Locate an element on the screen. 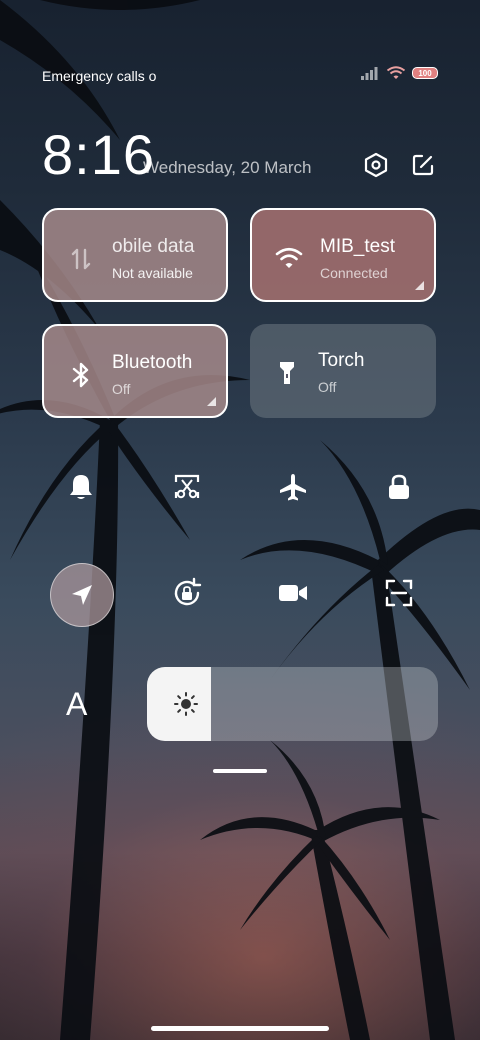 The image size is (480, 1040). screenshot-scissors-icon is located at coordinates (187, 486).